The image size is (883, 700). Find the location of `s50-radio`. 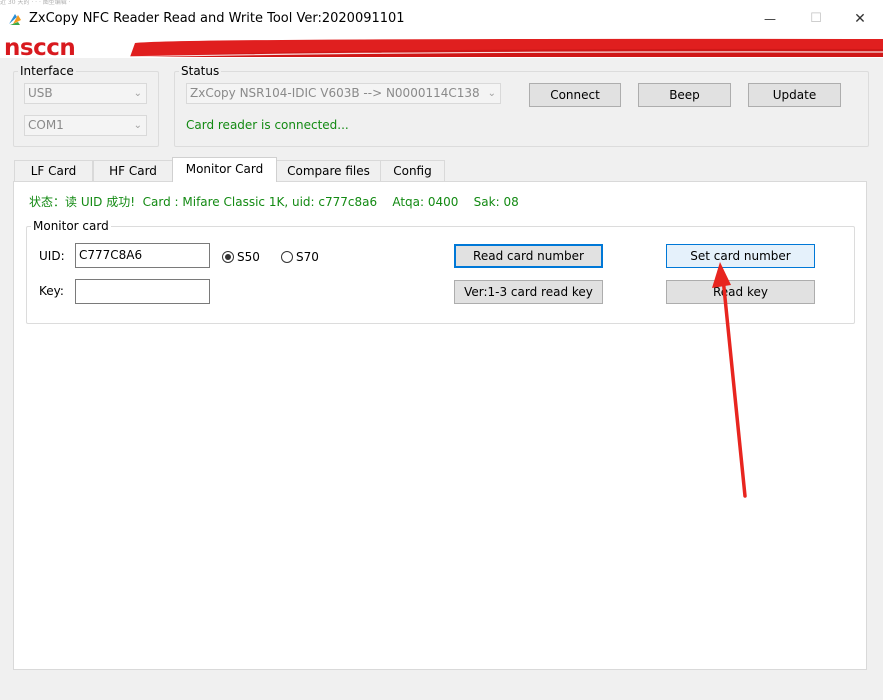

s50-radio is located at coordinates (228, 257).